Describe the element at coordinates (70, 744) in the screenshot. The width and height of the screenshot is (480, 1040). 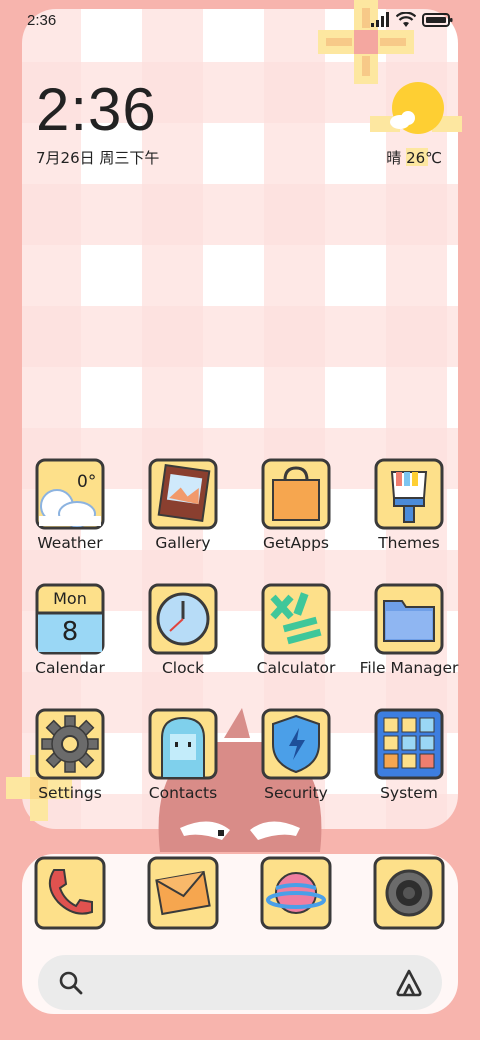
I see `gear-icon` at that location.